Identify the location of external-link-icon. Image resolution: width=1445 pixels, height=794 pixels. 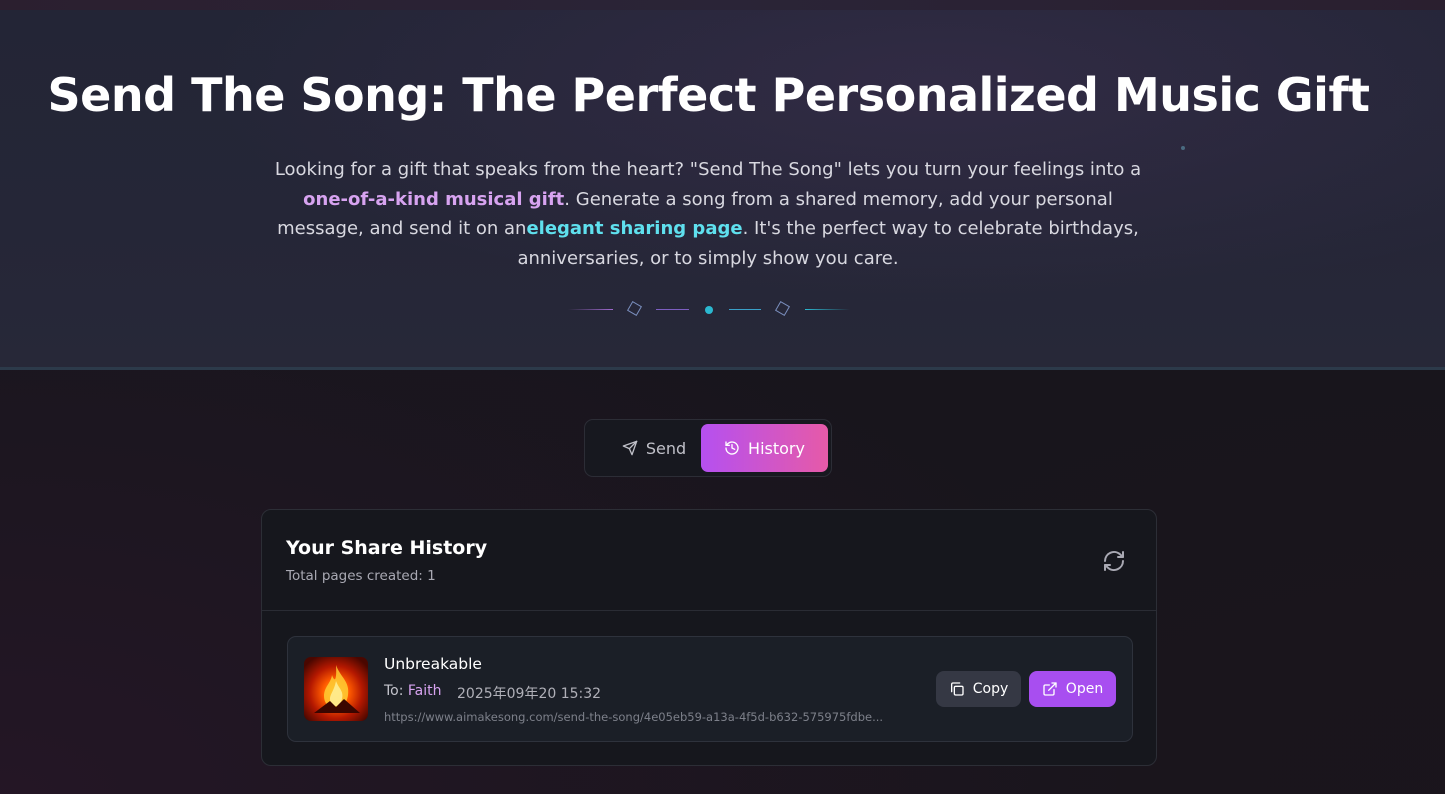
(1050, 689).